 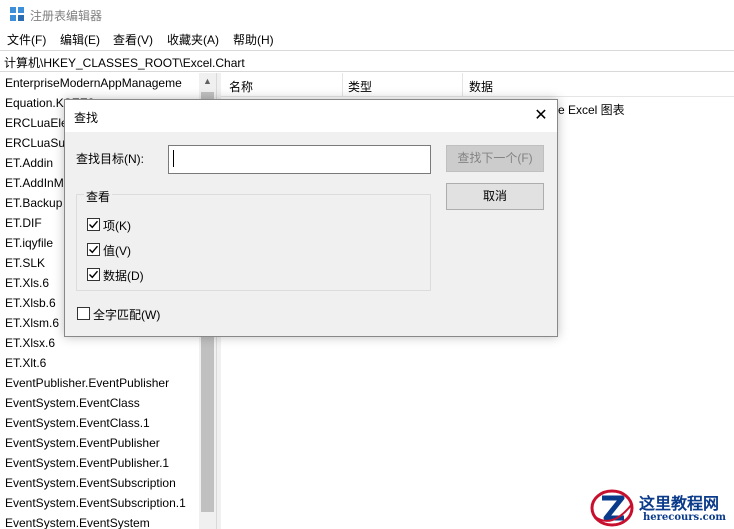 What do you see at coordinates (591, 109) in the screenshot?
I see `value-data-cell: e Excel 图表` at bounding box center [591, 109].